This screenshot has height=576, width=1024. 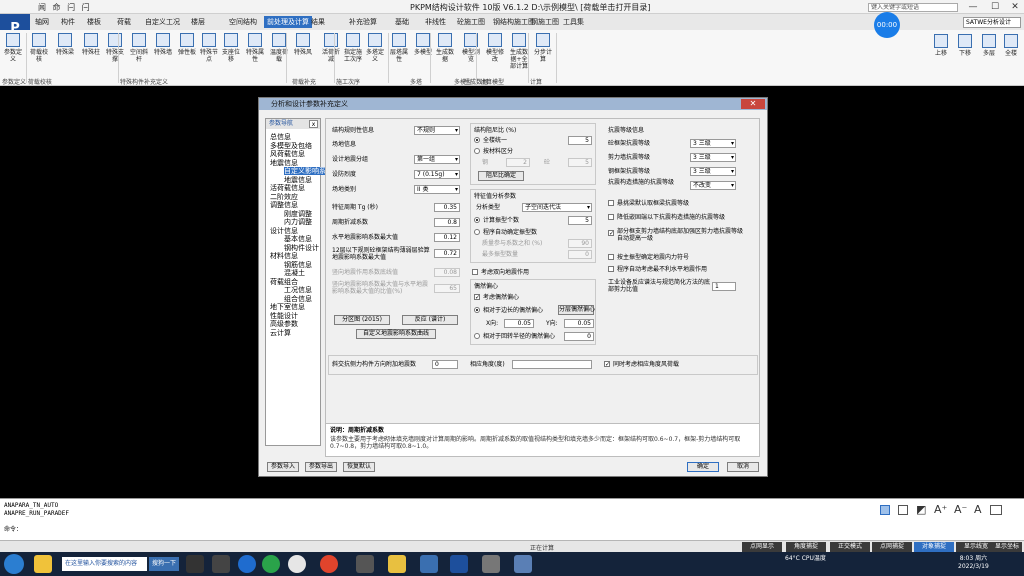 What do you see at coordinates (396, 334) in the screenshot?
I see `custom-curve-button: 自定义地震影响系数曲线` at bounding box center [396, 334].